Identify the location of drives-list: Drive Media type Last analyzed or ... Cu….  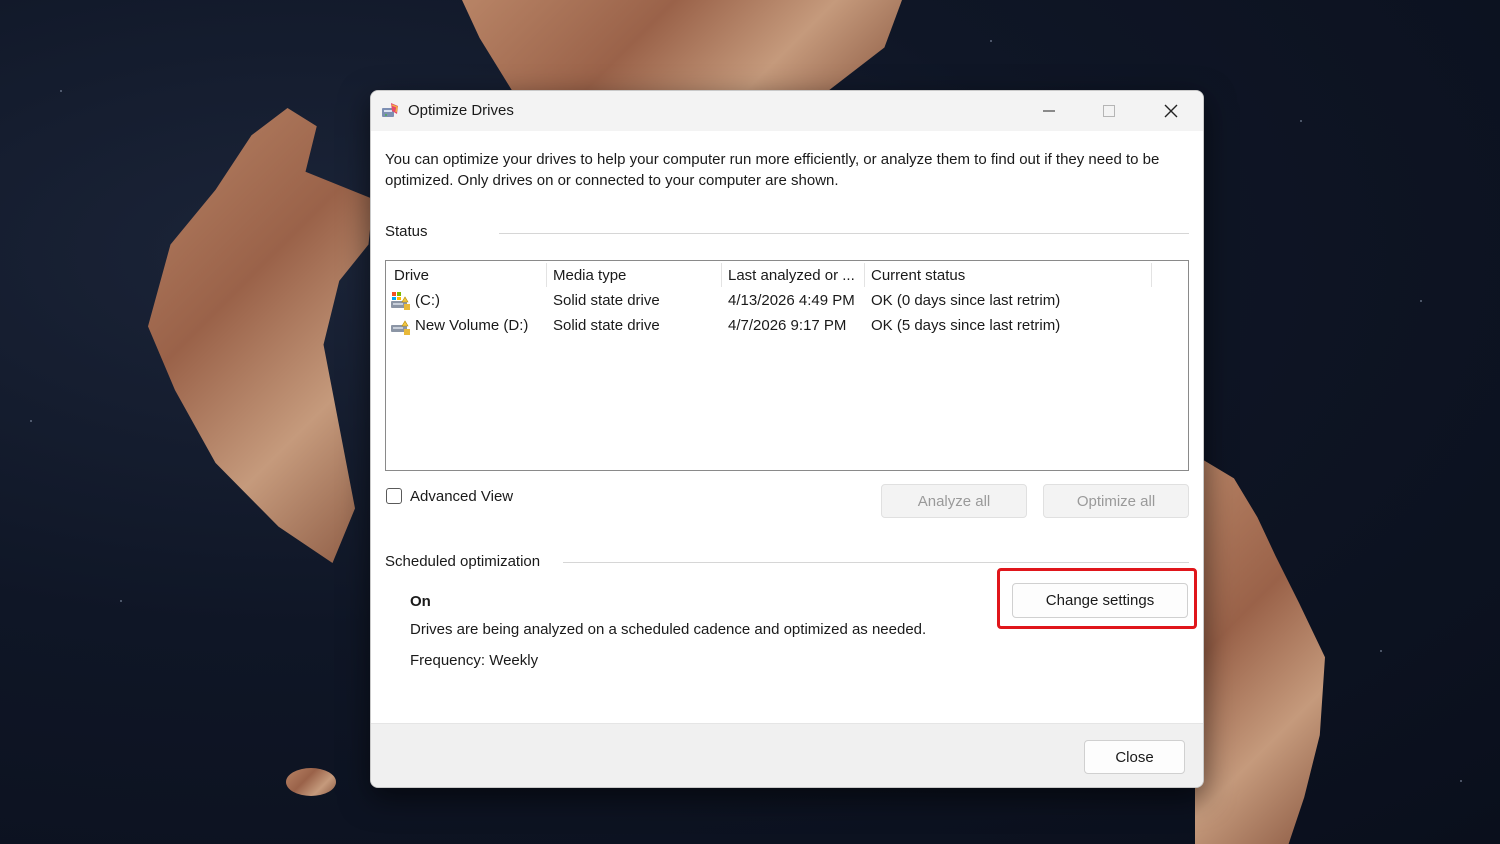
(787, 365).